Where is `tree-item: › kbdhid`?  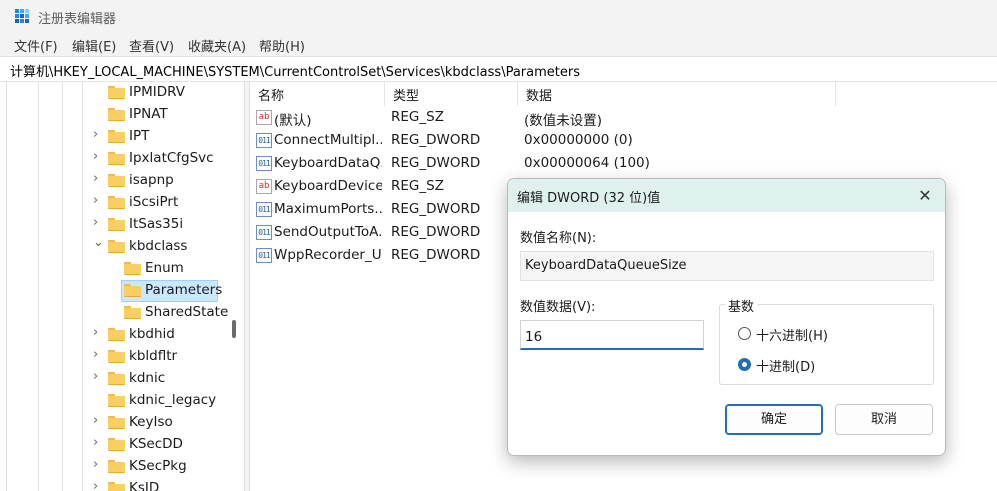
tree-item: › kbdhid is located at coordinates (115, 335).